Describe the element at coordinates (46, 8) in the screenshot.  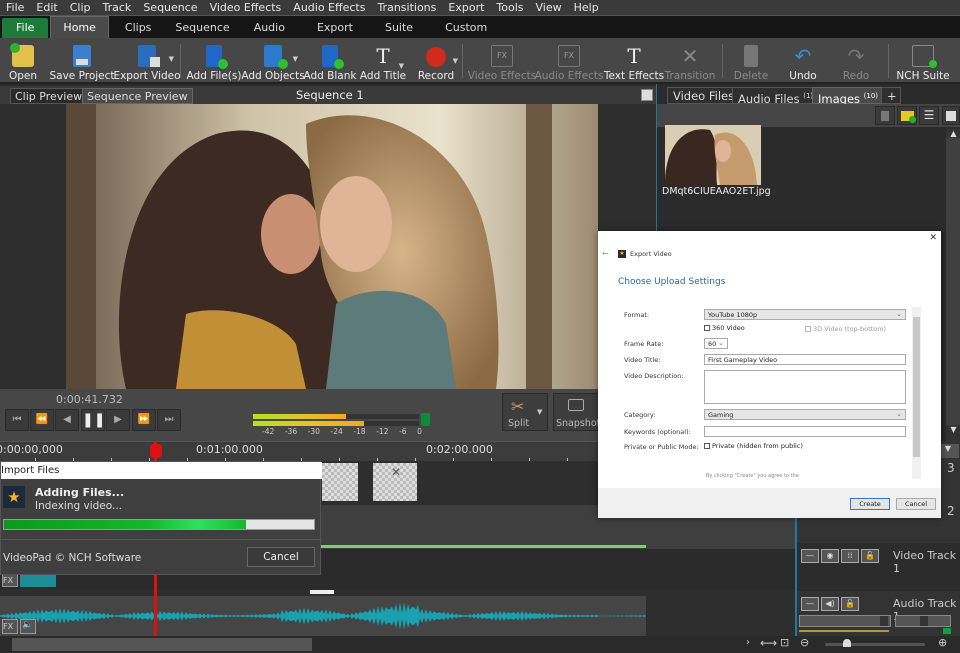
I see `menu-edit: Edit` at that location.